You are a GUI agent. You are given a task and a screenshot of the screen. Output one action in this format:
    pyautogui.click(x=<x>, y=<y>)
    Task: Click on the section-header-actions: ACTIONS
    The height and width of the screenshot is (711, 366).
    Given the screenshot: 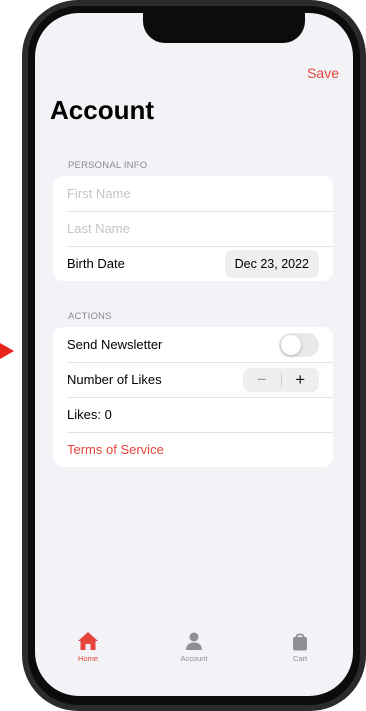 What is the action you would take?
    pyautogui.click(x=90, y=316)
    